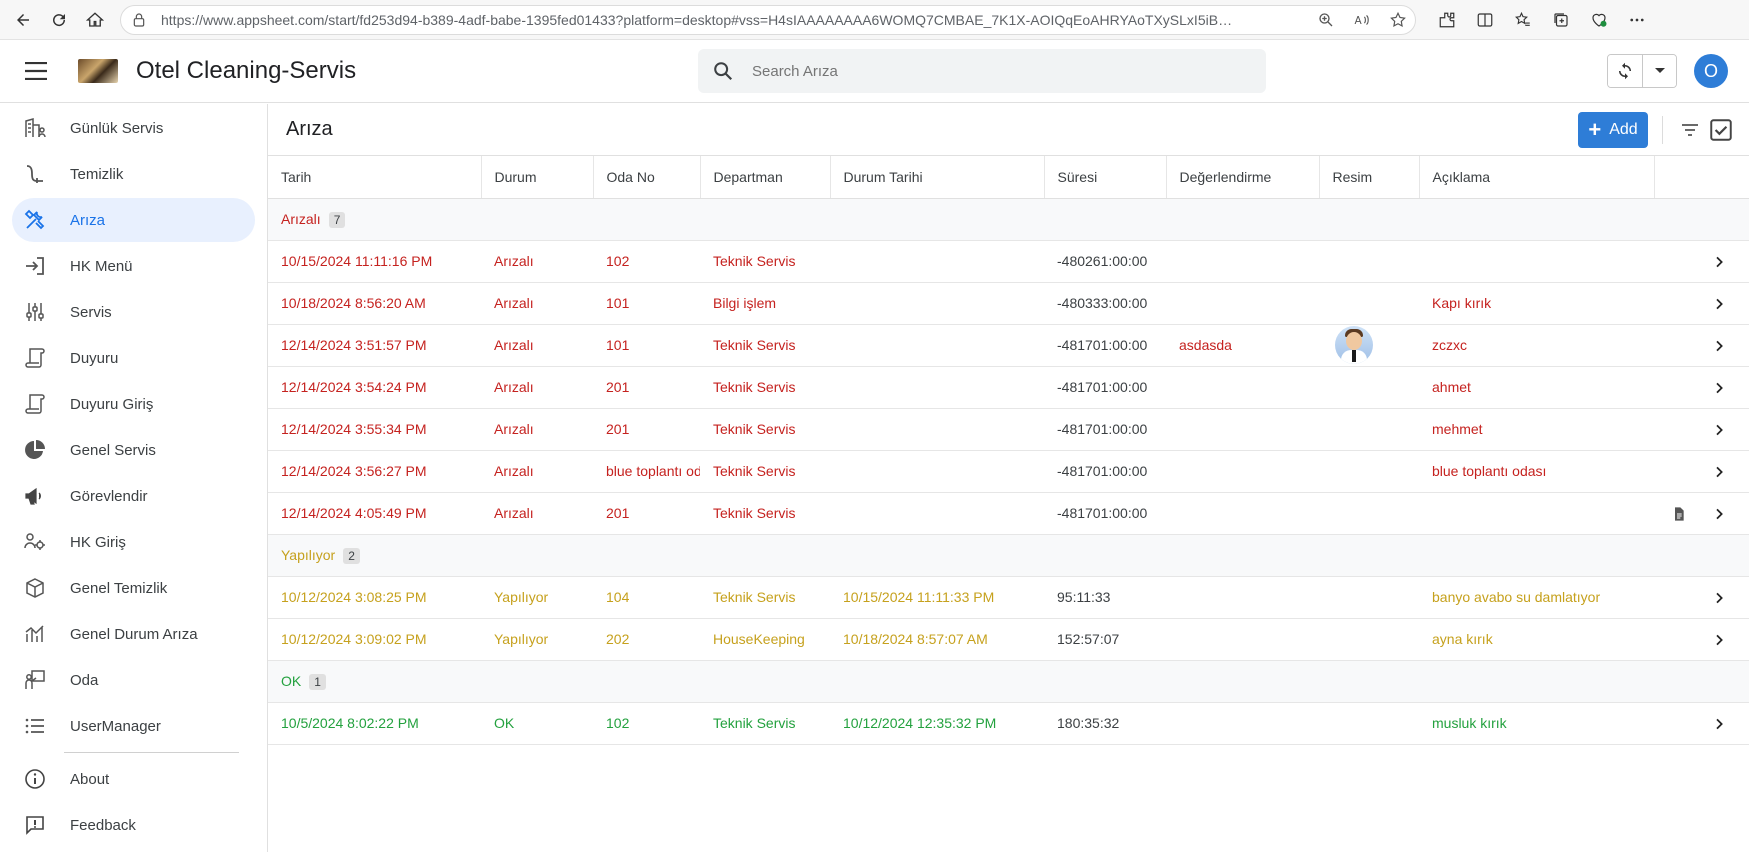 The width and height of the screenshot is (1749, 852). What do you see at coordinates (133, 542) in the screenshot?
I see `sidebar-item-hk-giriş: HK Giriş` at bounding box center [133, 542].